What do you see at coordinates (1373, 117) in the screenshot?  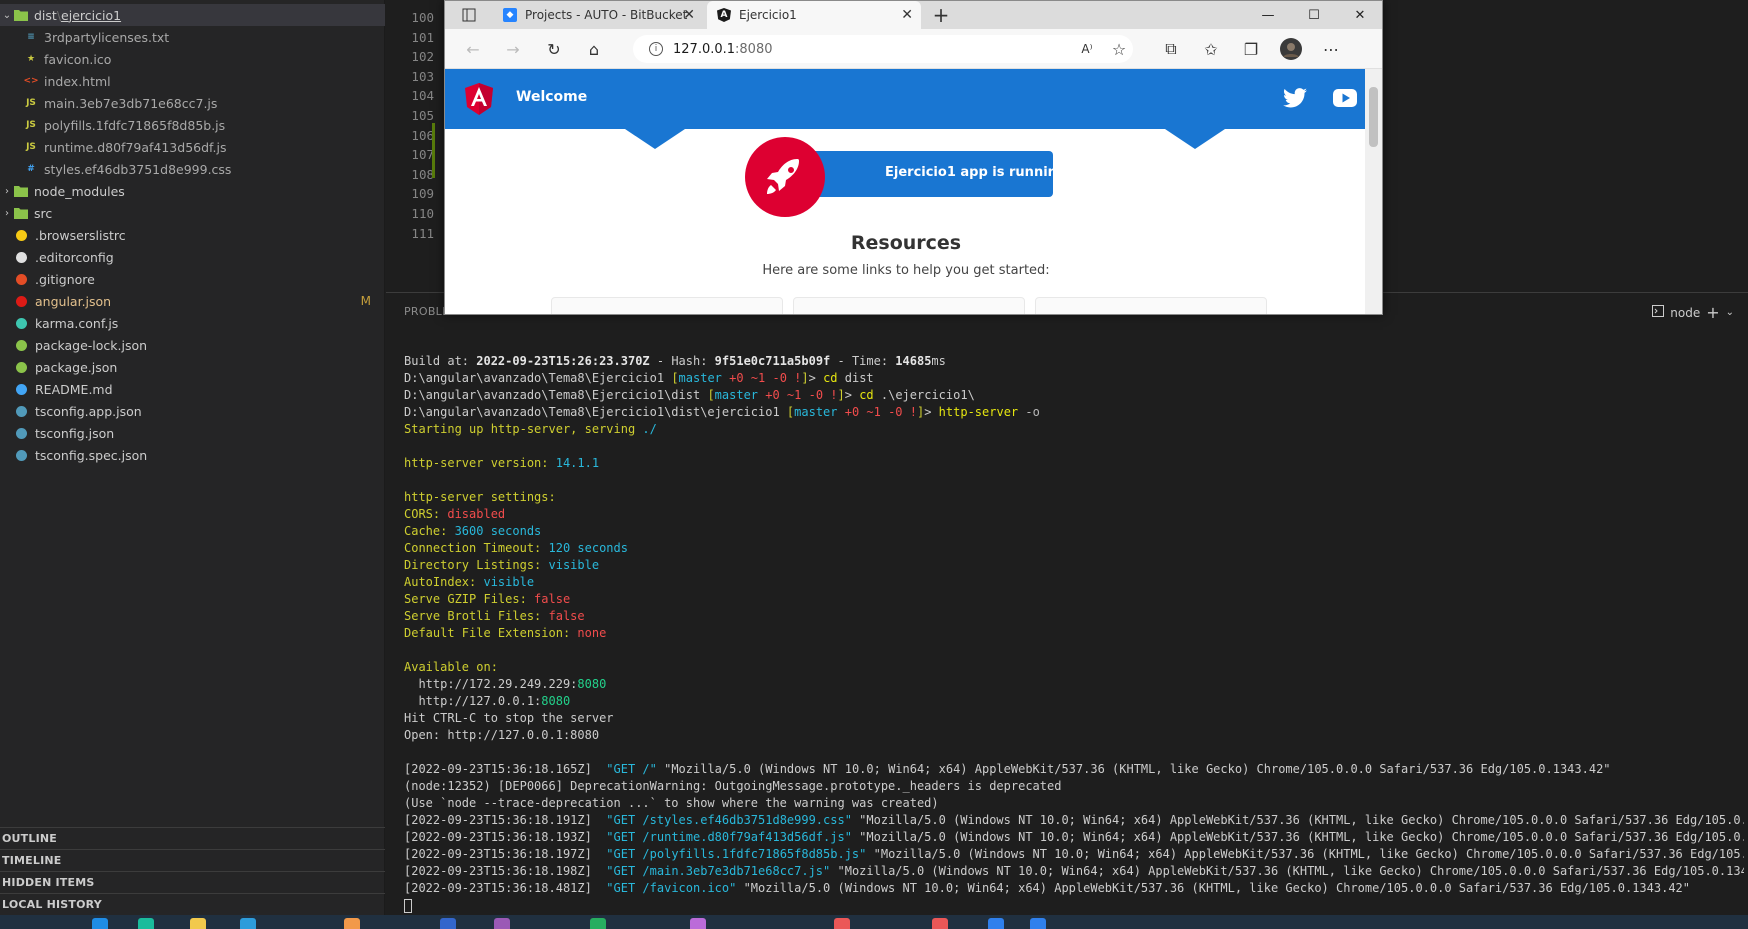 I see `scroll-thumb` at bounding box center [1373, 117].